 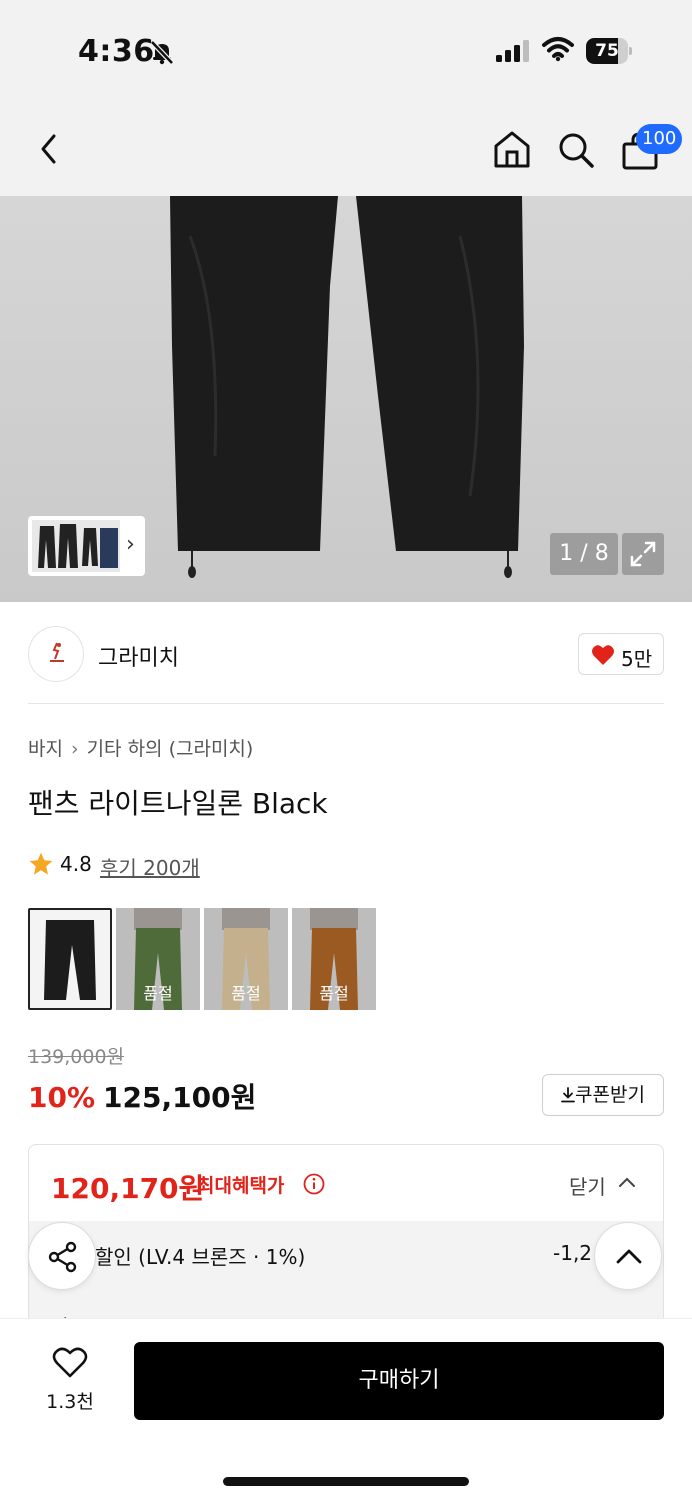 I want to click on chevron-right-icon: ›, so click(x=130, y=544).